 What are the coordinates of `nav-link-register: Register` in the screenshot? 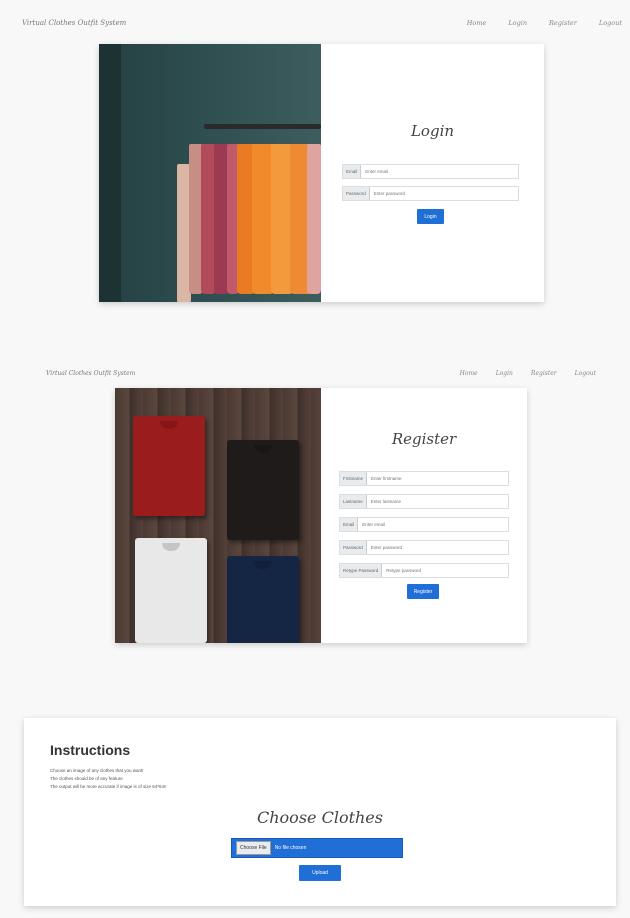 It's located at (563, 23).